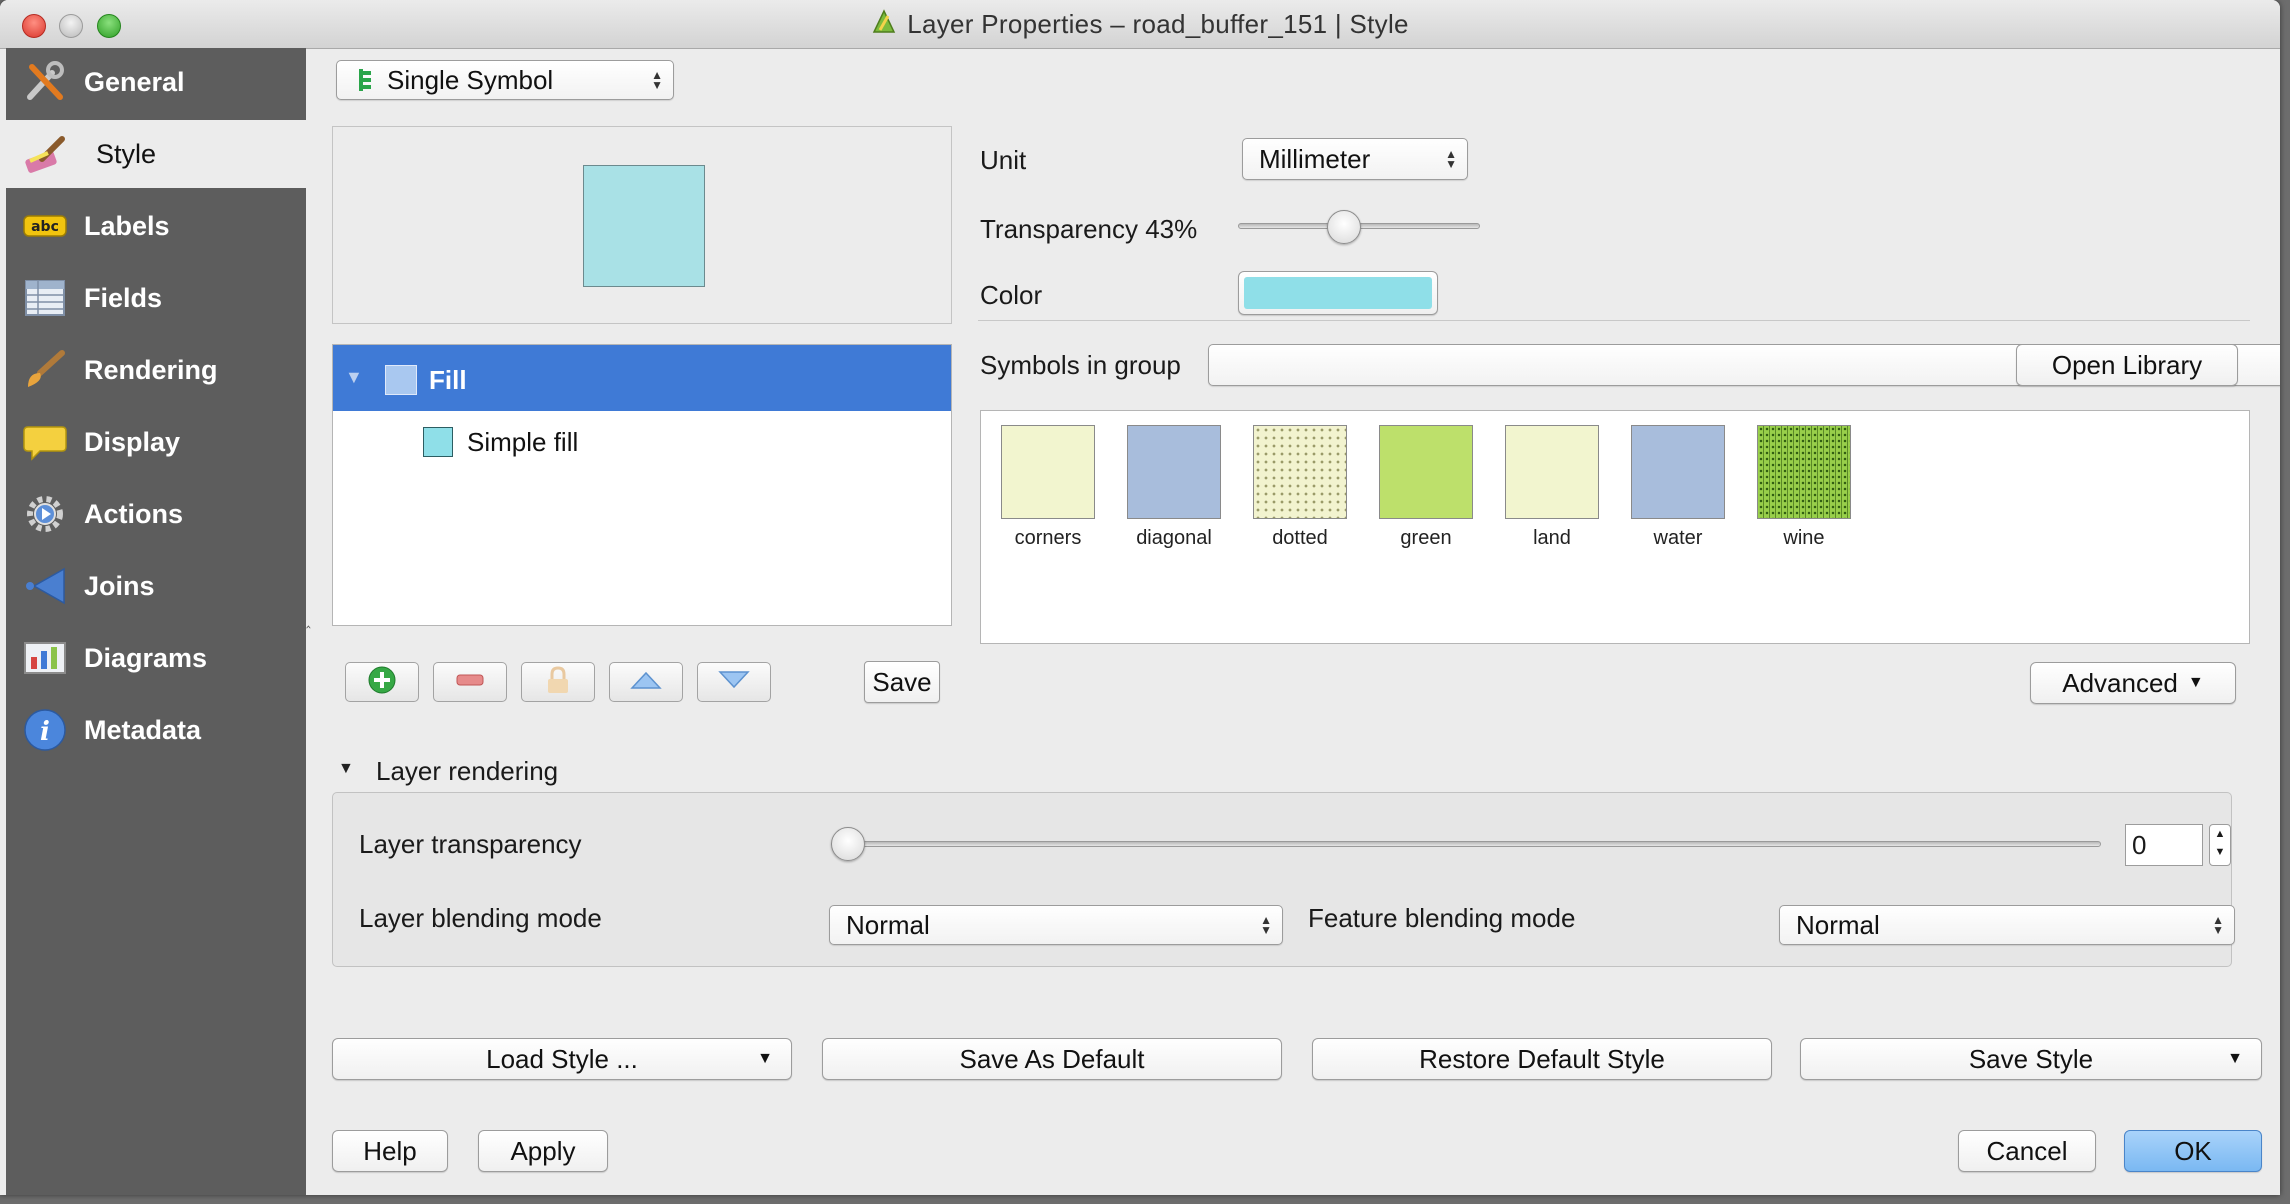 This screenshot has width=2290, height=1204. What do you see at coordinates (1426, 538) in the screenshot?
I see `symbol-name: green` at bounding box center [1426, 538].